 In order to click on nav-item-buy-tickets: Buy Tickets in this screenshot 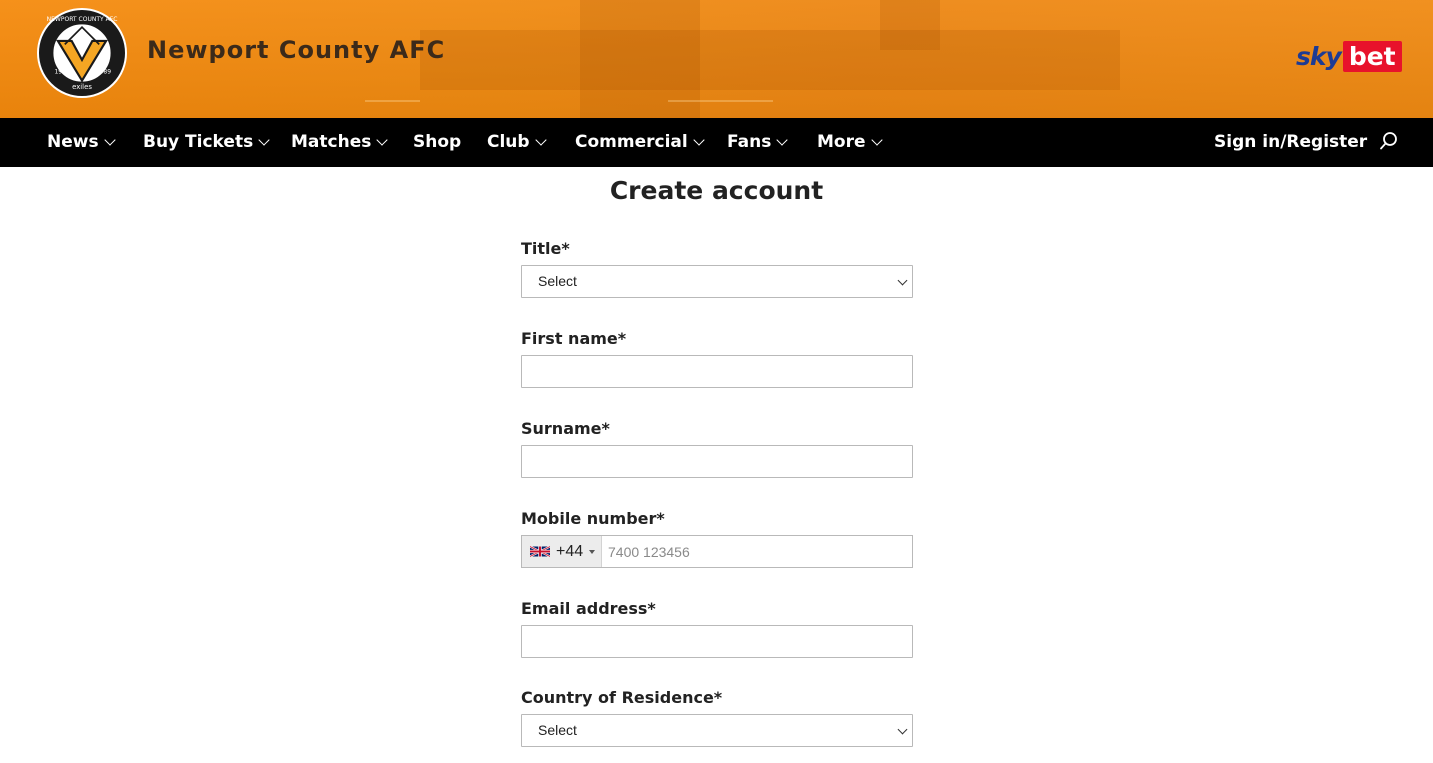, I will do `click(206, 142)`.